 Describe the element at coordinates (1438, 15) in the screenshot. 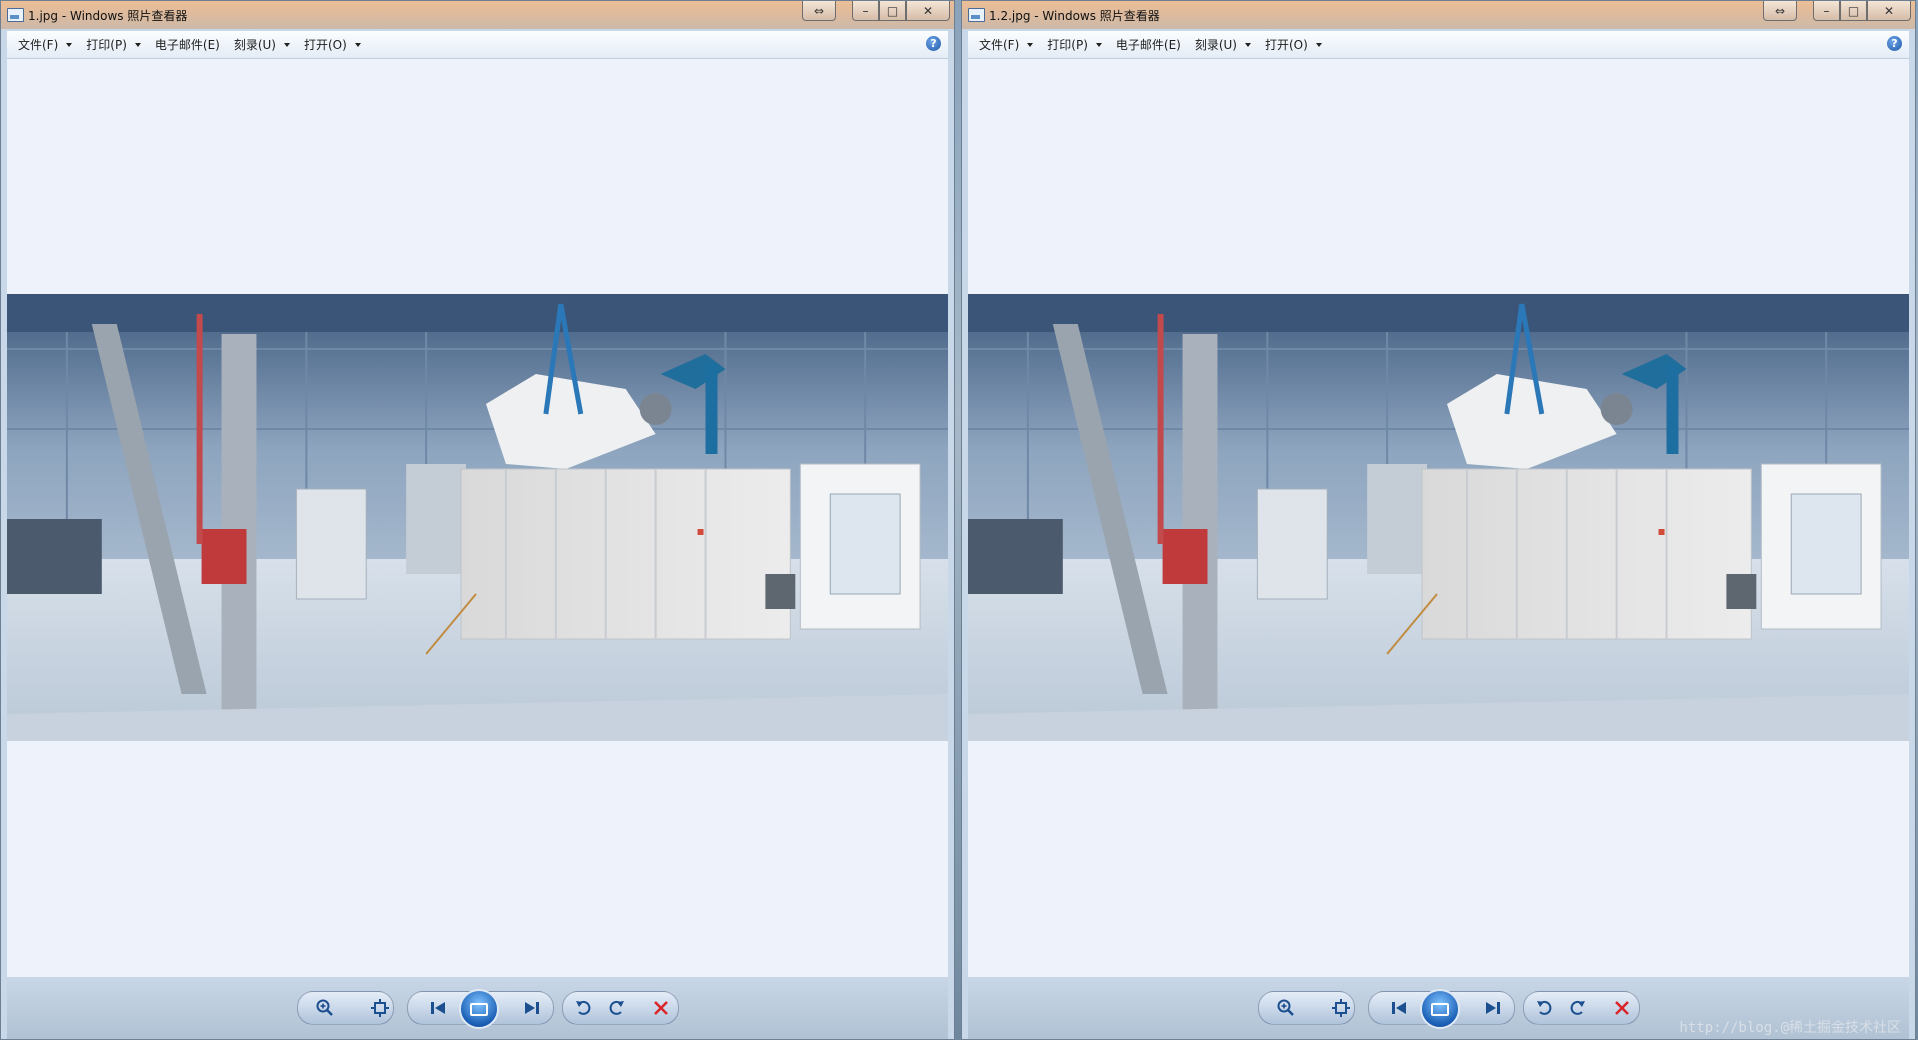

I see `title-bar: 1.2.jpg - Windows 照片查看器 ⇔ – □ ✕` at that location.